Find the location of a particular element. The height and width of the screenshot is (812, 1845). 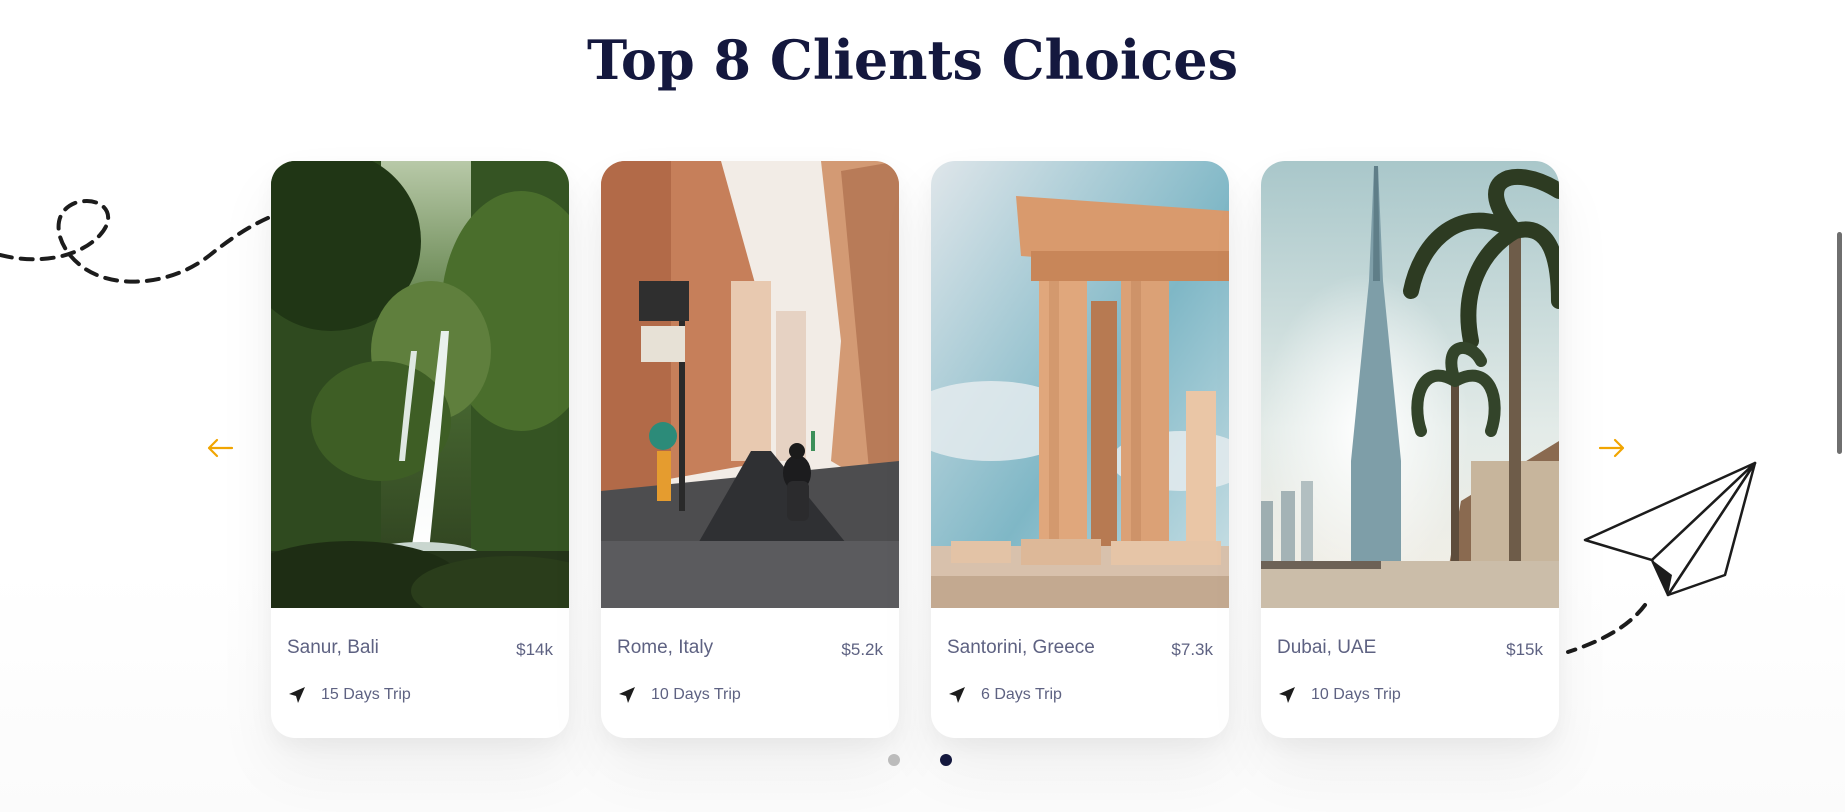

destination-card-bali: Sanur, Bali $14k 15 Days Trip is located at coordinates (420, 449).